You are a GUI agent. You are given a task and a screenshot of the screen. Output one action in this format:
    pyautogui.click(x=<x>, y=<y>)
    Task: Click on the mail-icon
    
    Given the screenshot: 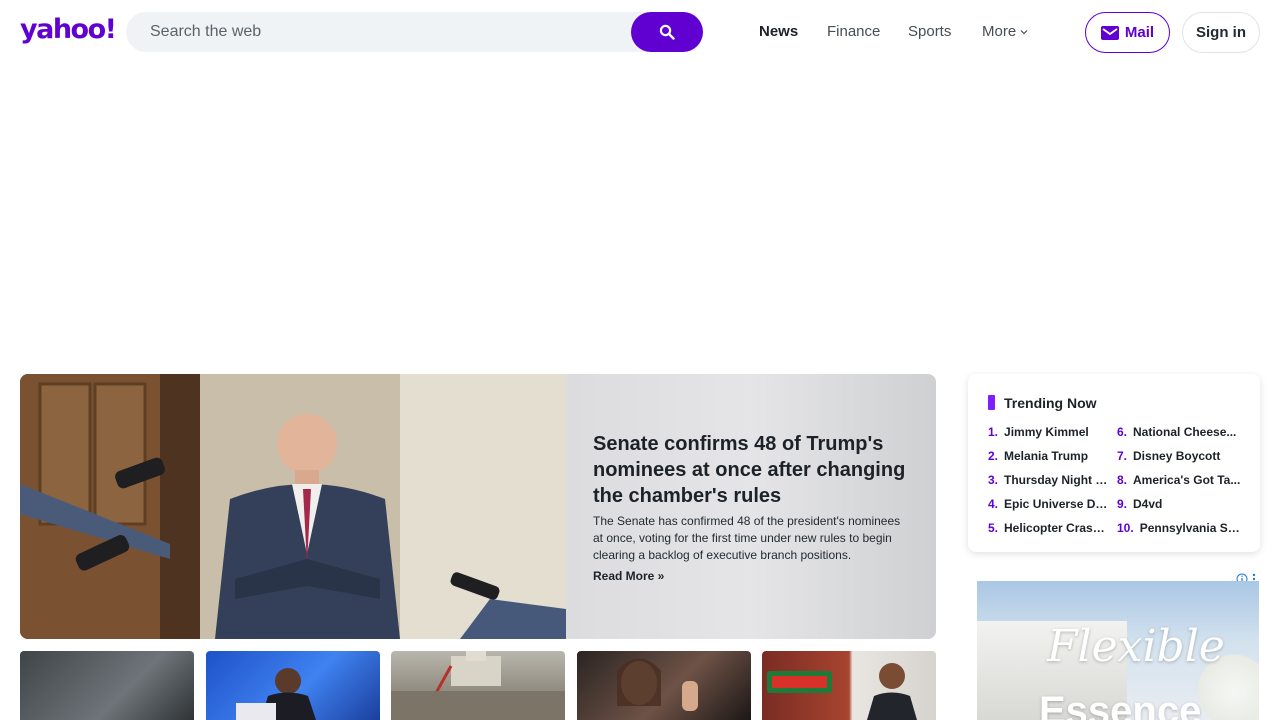 What is the action you would take?
    pyautogui.click(x=1109, y=32)
    